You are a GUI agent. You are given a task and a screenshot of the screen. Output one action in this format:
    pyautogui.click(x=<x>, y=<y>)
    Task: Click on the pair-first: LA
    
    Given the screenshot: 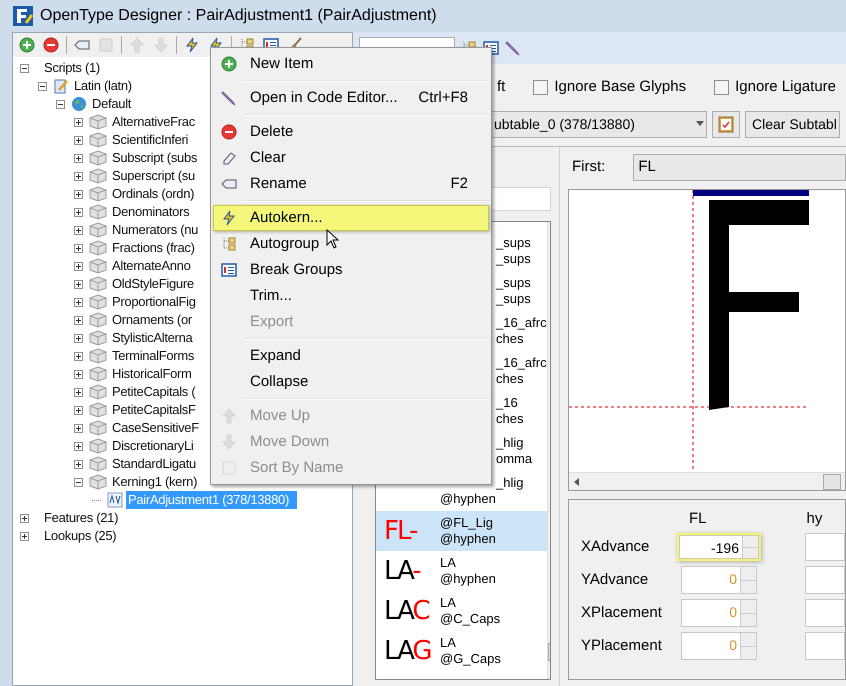 What is the action you would take?
    pyautogui.click(x=448, y=563)
    